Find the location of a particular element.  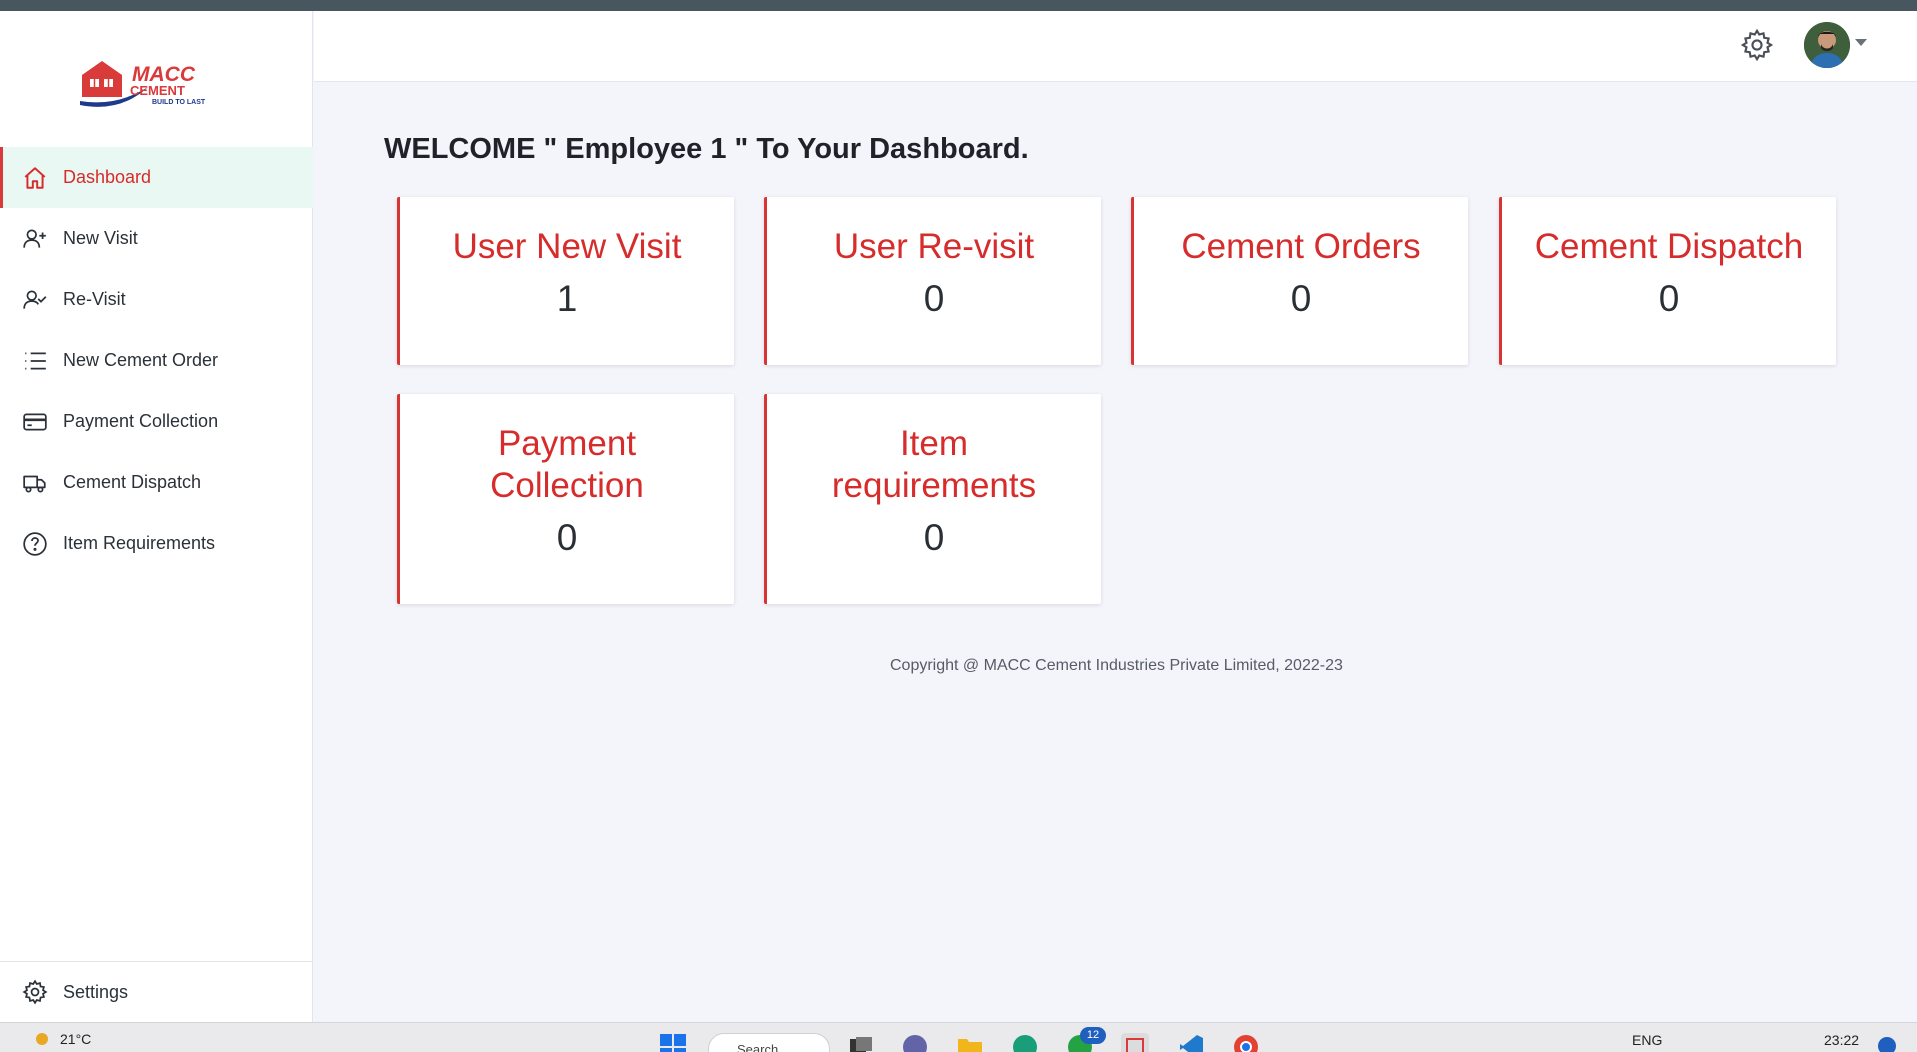

avatar-image is located at coordinates (1827, 45).